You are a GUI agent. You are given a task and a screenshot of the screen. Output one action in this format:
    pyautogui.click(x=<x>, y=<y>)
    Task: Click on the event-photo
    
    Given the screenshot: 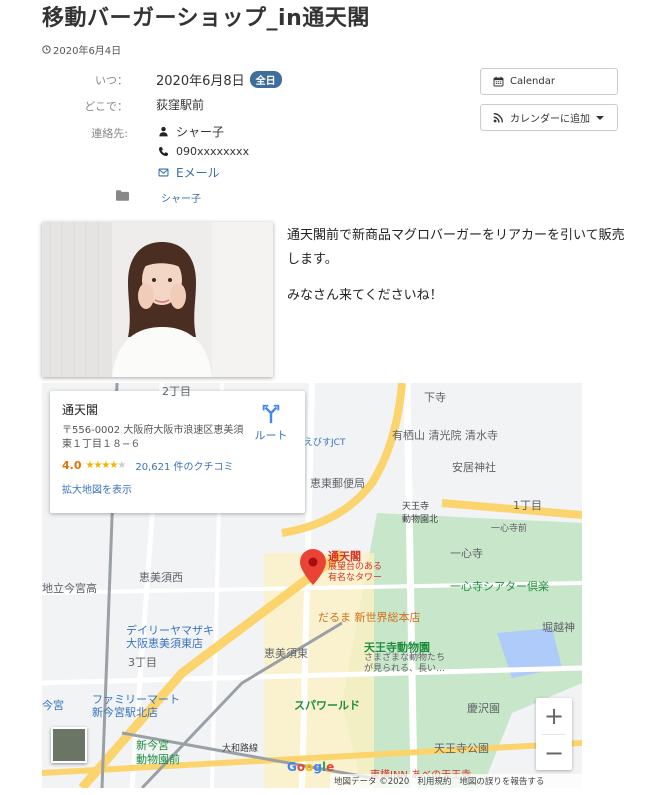 What is the action you would take?
    pyautogui.click(x=157, y=299)
    